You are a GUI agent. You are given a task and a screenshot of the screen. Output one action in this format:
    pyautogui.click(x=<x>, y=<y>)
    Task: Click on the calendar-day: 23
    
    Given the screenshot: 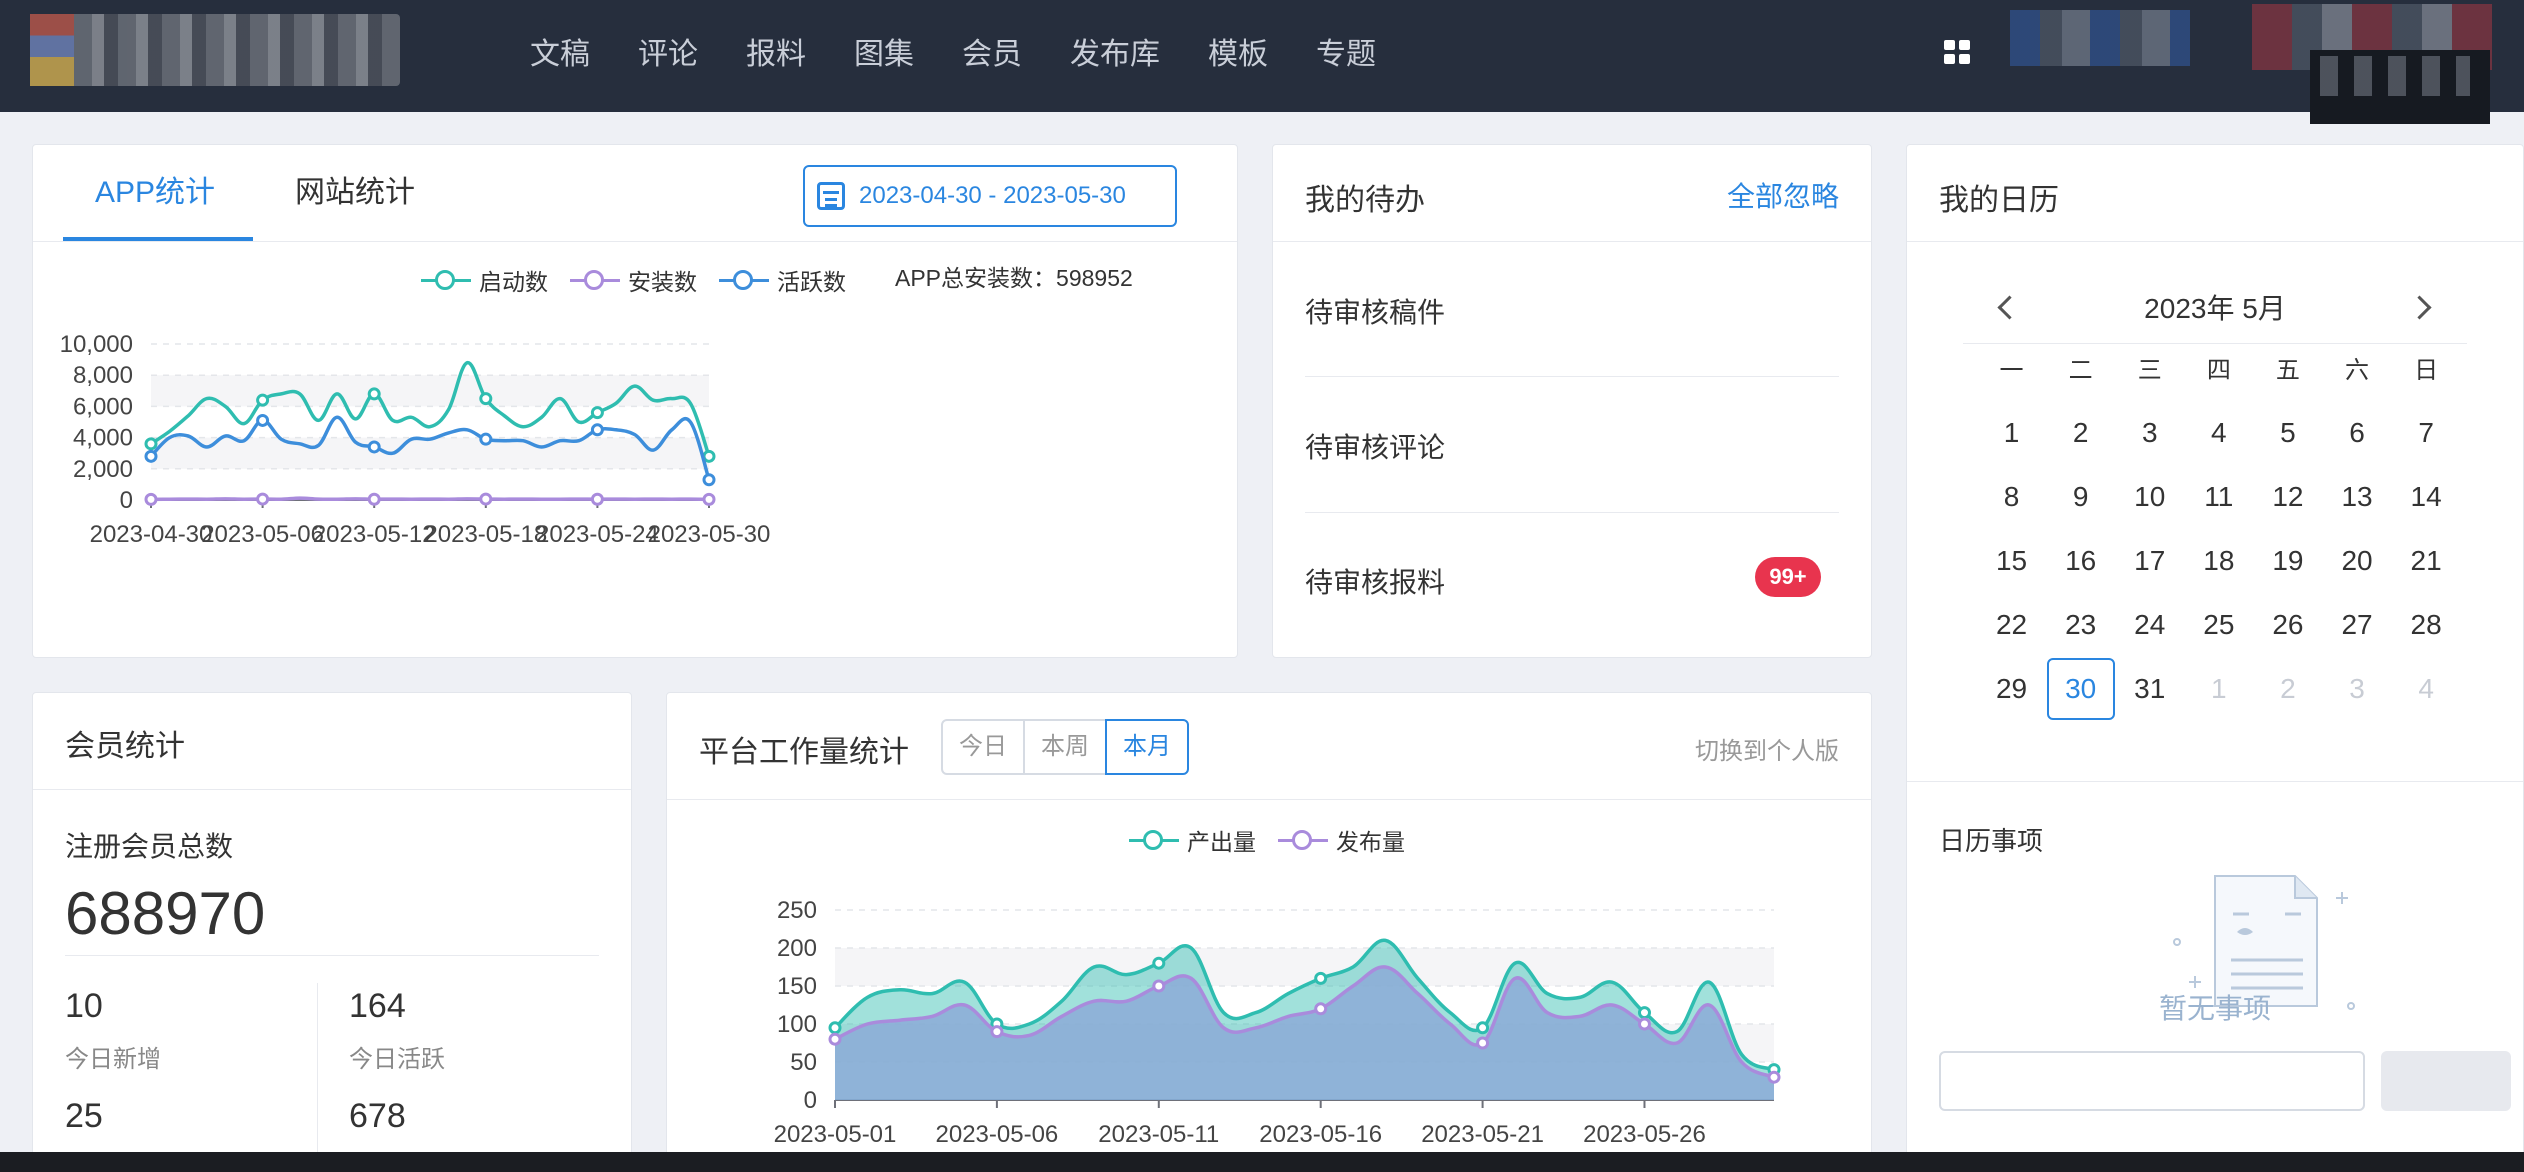 What is the action you would take?
    pyautogui.click(x=2080, y=625)
    